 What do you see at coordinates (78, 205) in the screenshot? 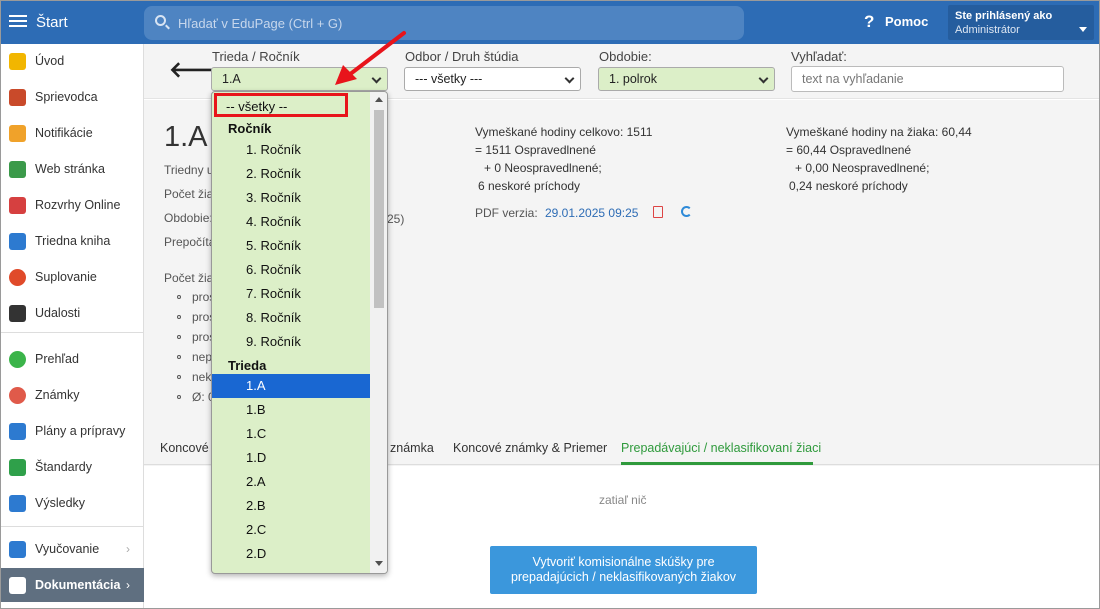
I see `sidebar-item-label: Rozvrhy Online` at bounding box center [78, 205].